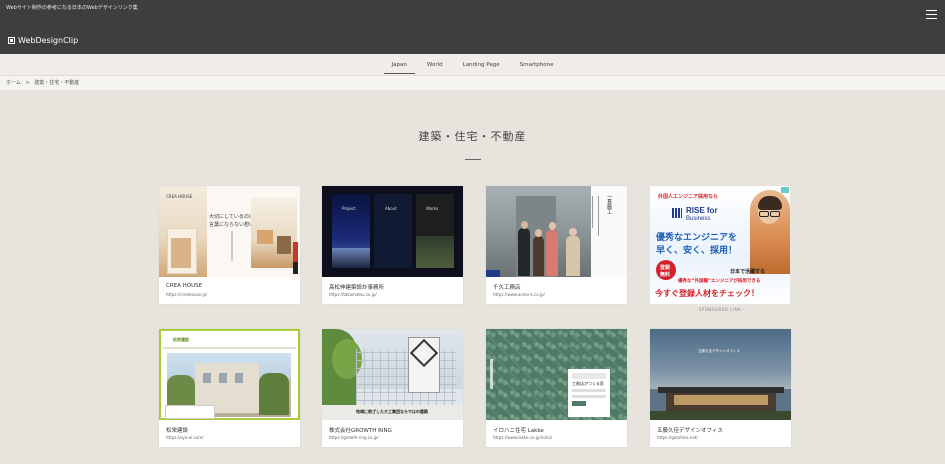  Describe the element at coordinates (523, 437) in the screenshot. I see `site-url: https://www.lakke.co.jp/iroha/` at that location.